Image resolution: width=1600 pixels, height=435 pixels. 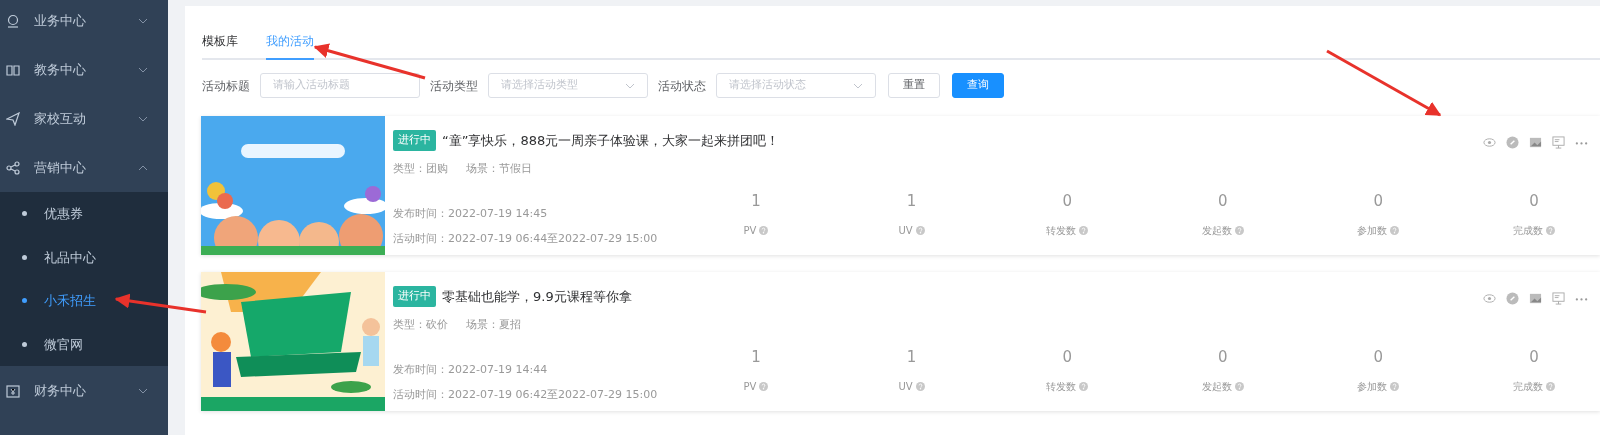 What do you see at coordinates (84, 301) in the screenshot?
I see `submenu-item: 小禾招生` at bounding box center [84, 301].